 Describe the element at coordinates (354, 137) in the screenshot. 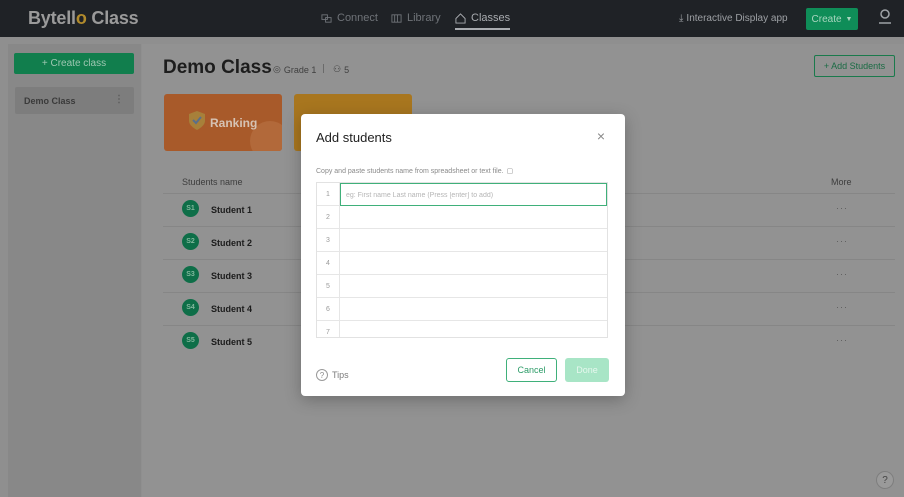

I see `dialog-title: Add students` at that location.